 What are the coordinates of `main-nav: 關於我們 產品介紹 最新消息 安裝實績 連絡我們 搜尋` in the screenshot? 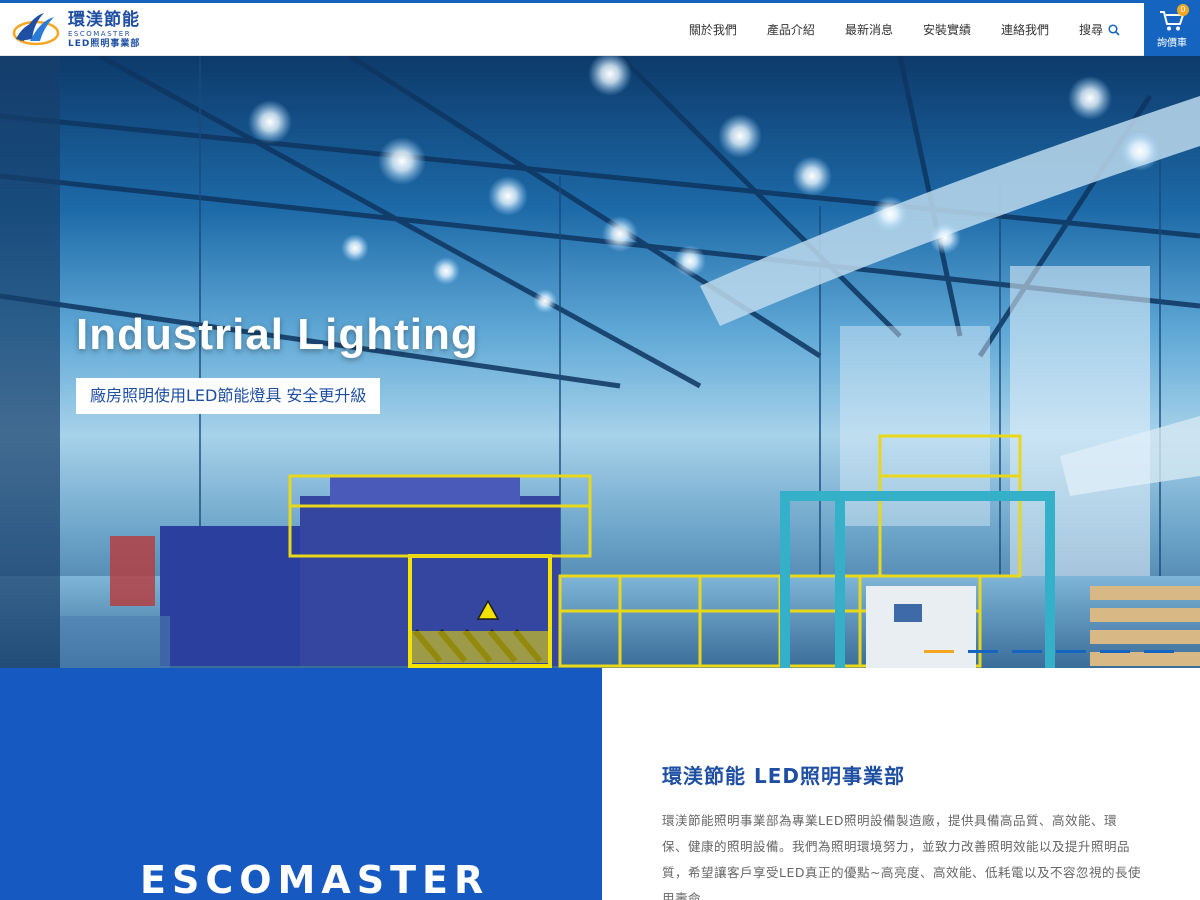 It's located at (889, 29).